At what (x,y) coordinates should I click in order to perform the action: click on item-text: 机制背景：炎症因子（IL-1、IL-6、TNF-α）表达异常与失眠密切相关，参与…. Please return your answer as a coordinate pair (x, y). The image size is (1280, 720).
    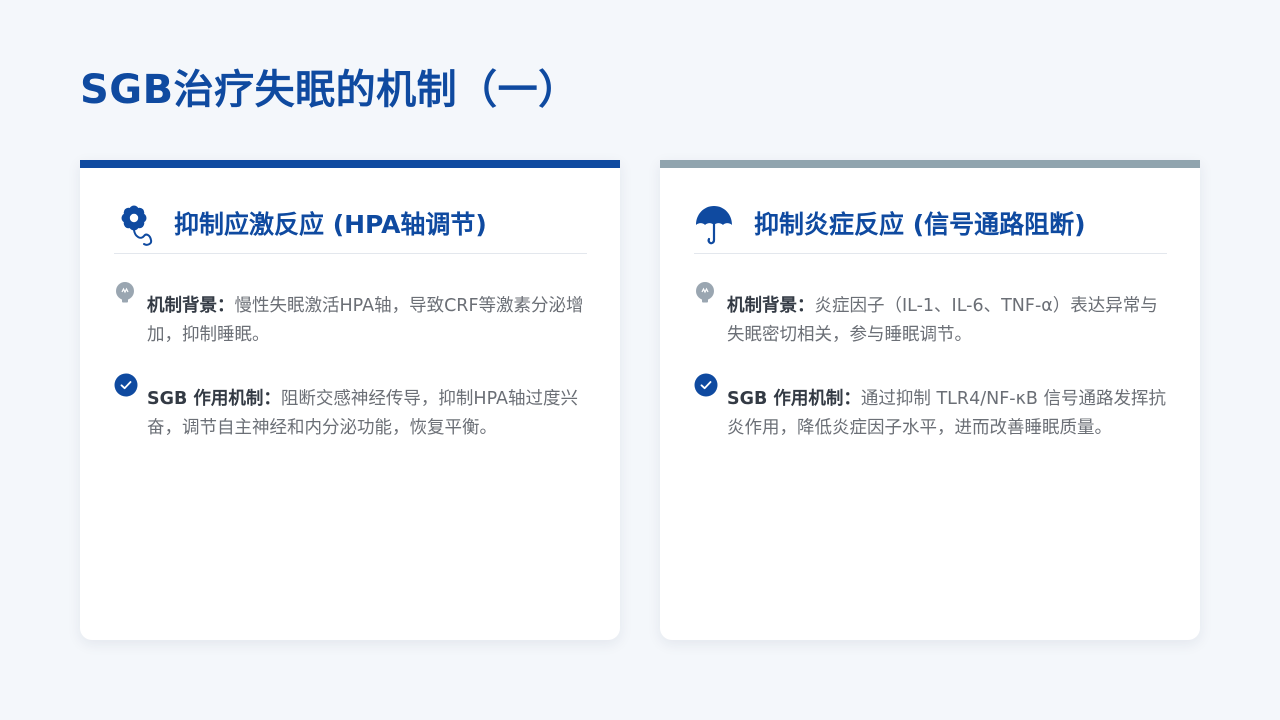
    Looking at the image, I should click on (950, 321).